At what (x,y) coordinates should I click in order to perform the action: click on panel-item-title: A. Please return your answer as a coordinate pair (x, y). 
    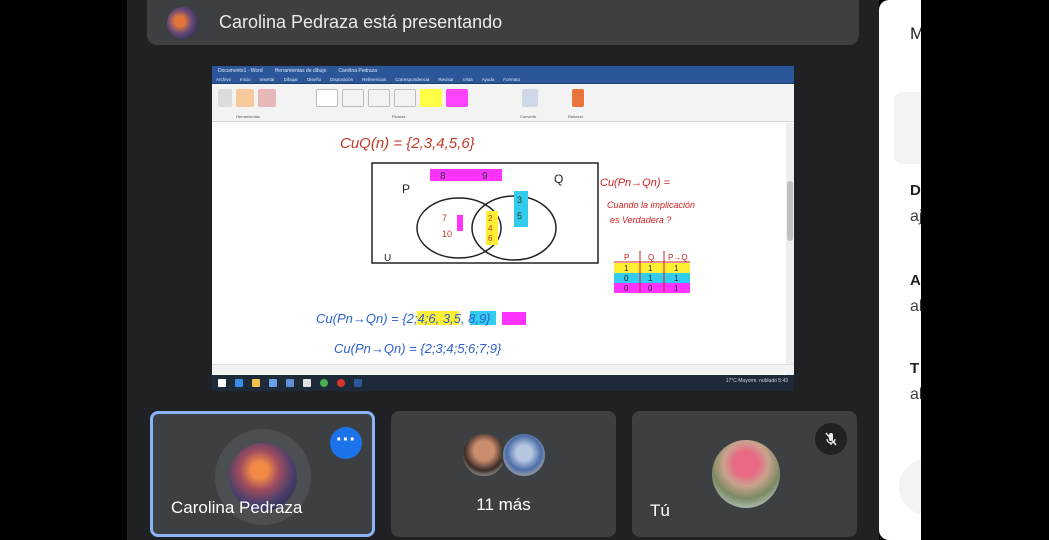
    Looking at the image, I should click on (915, 280).